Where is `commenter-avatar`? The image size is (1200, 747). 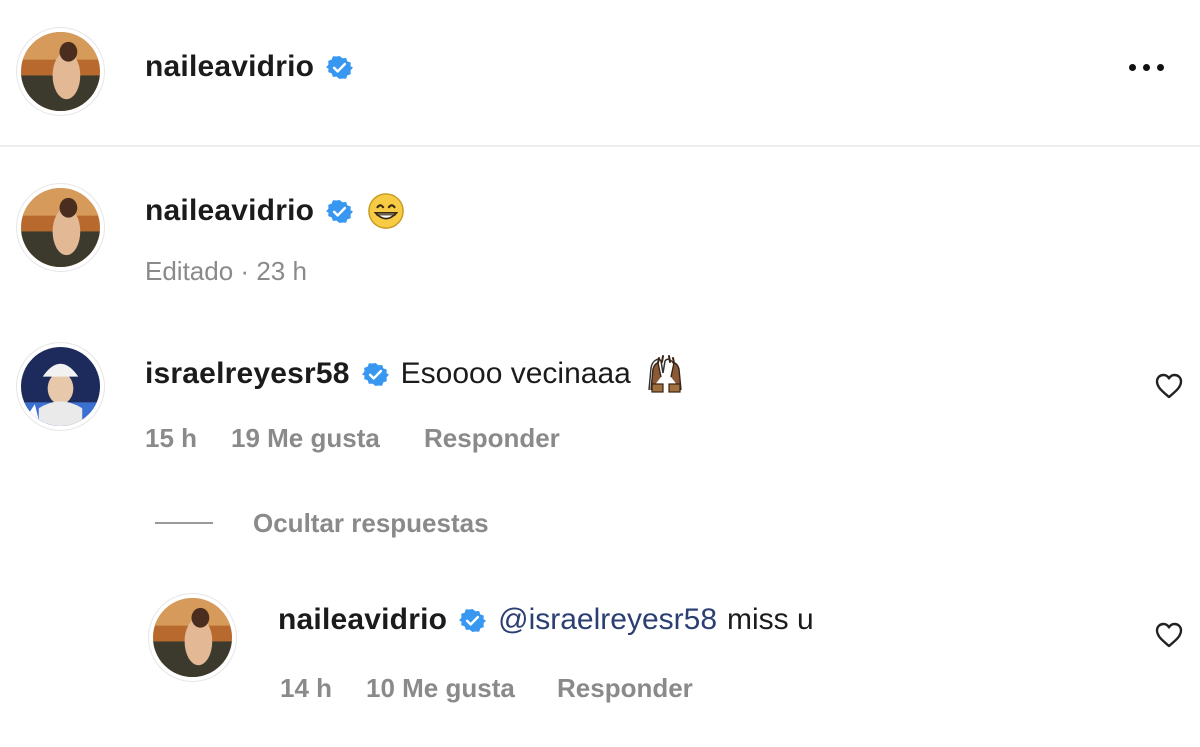 commenter-avatar is located at coordinates (60, 386).